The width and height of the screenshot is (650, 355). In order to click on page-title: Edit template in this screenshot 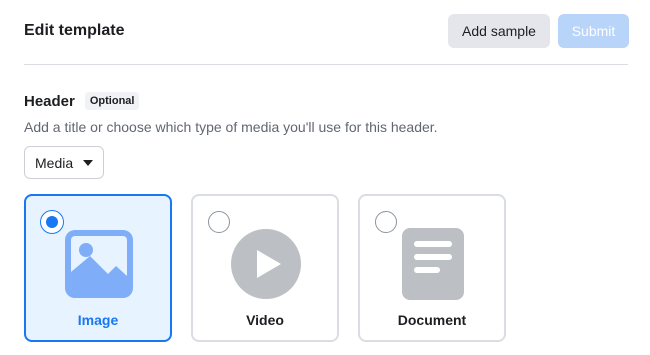, I will do `click(74, 30)`.